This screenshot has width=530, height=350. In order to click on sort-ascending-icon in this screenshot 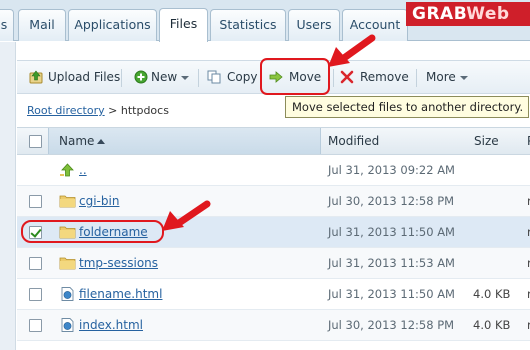, I will do `click(101, 141)`.